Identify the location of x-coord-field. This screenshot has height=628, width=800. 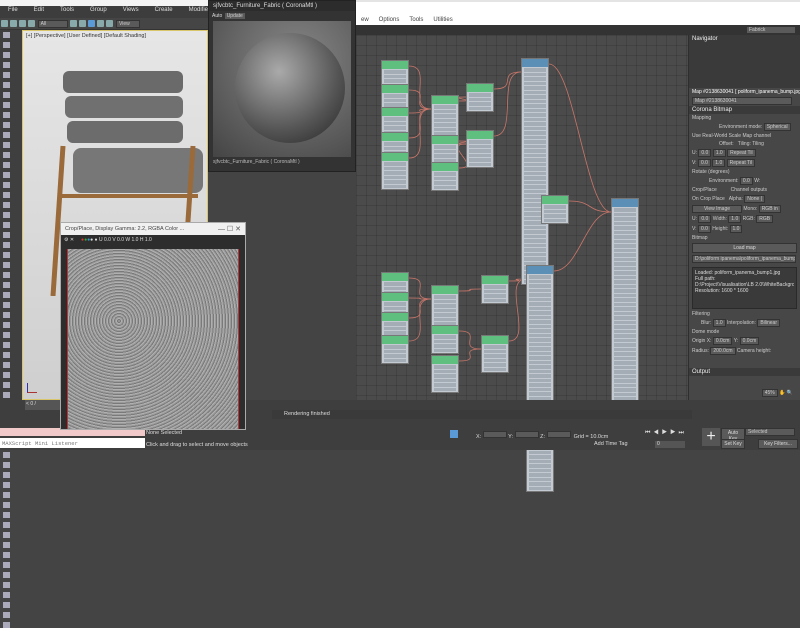
(494, 434).